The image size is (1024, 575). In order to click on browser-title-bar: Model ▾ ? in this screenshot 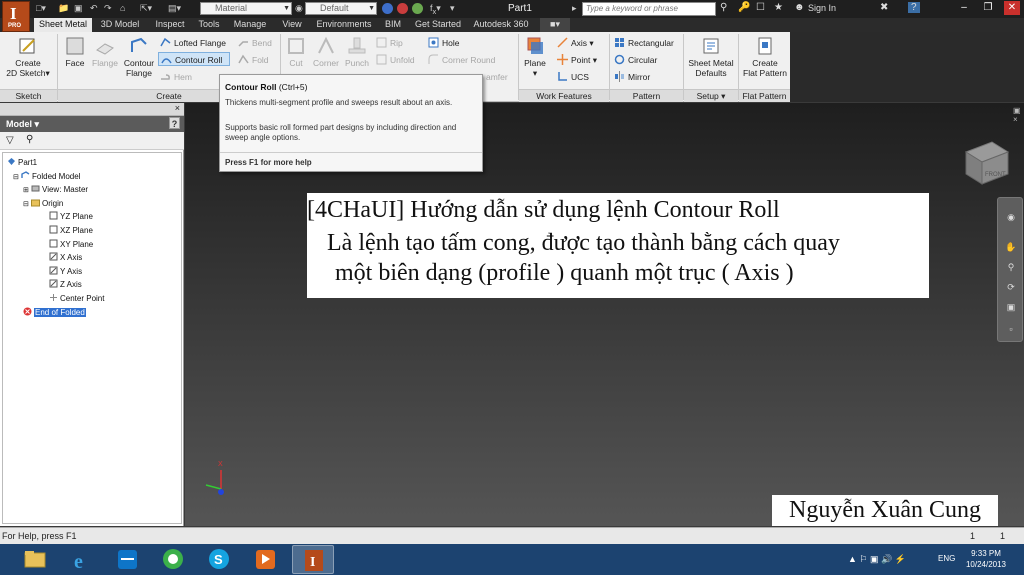, I will do `click(92, 124)`.